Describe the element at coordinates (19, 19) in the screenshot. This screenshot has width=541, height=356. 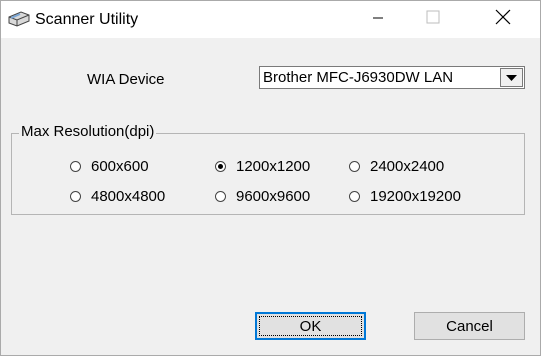
I see `scanner-icon` at that location.